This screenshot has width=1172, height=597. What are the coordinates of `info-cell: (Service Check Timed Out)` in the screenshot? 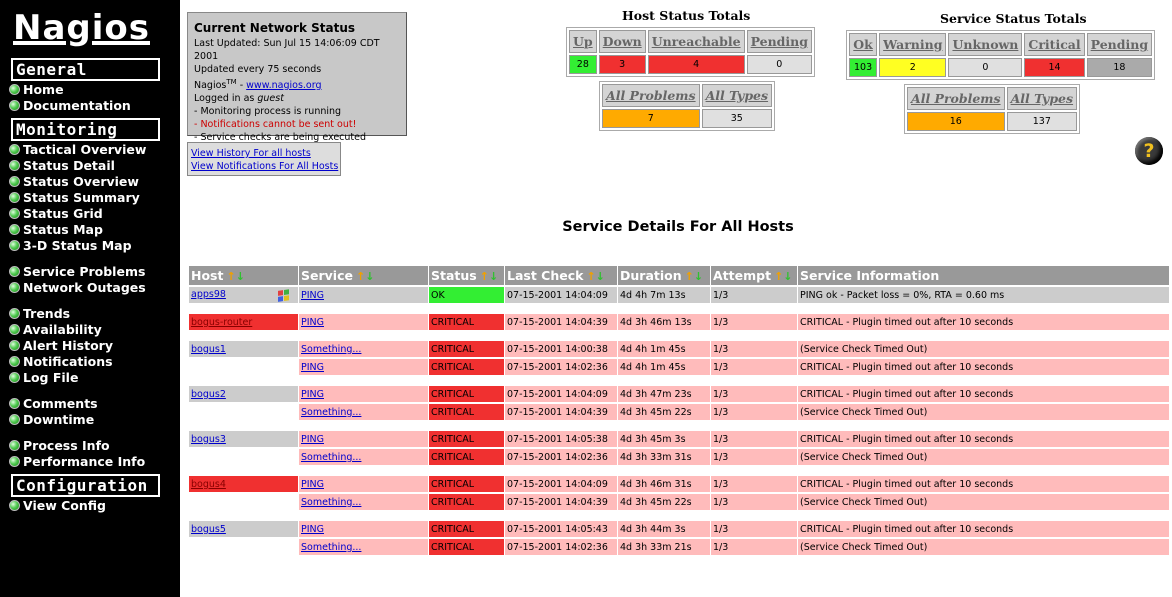 It's located at (983, 412).